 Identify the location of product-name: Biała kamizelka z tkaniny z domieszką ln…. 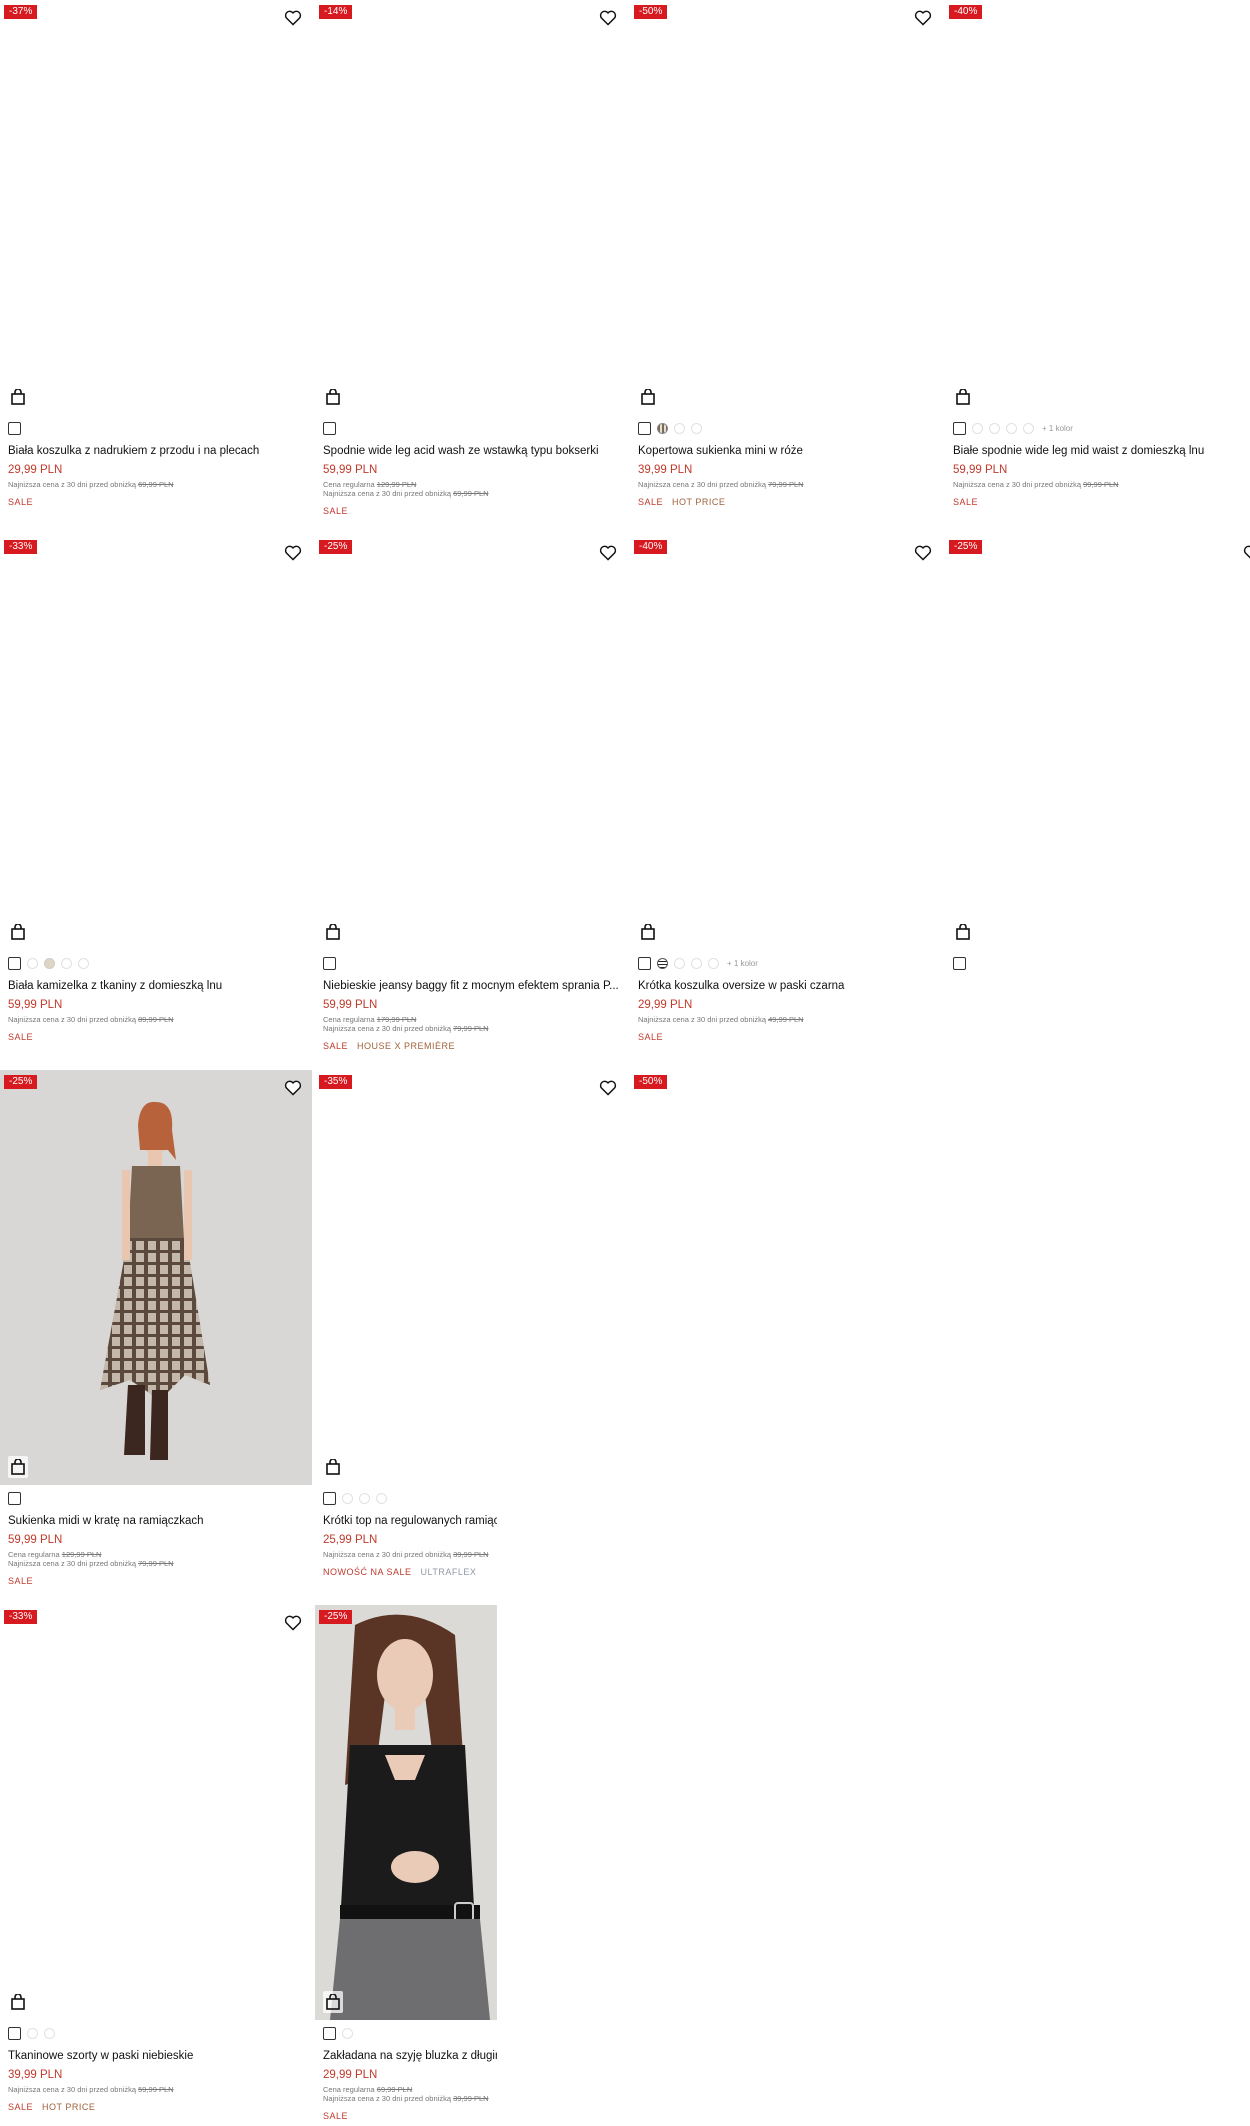
(160, 986).